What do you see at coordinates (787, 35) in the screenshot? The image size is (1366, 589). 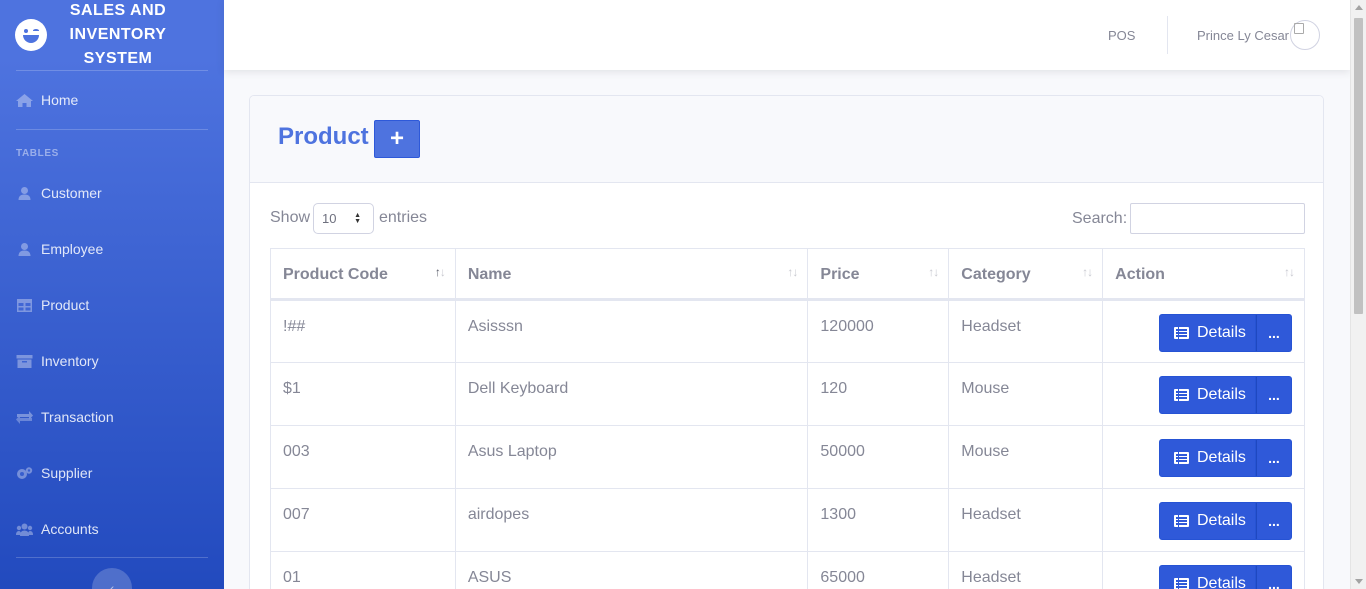 I see `topbar: POS Prince Ly Cesar` at bounding box center [787, 35].